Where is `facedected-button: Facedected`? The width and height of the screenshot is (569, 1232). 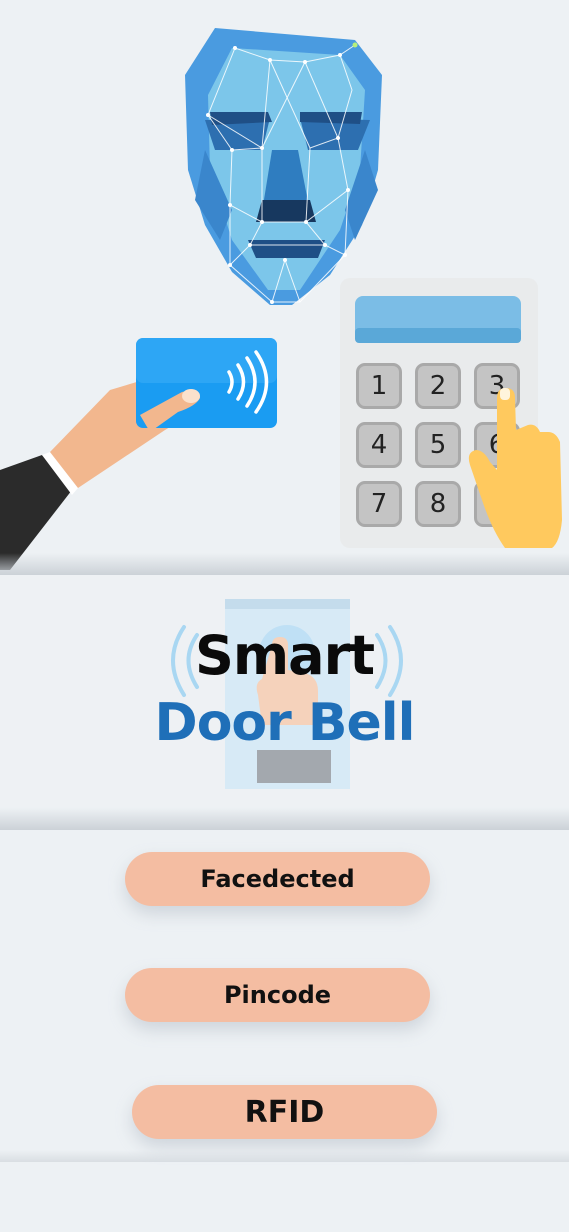
facedected-button: Facedected is located at coordinates (277, 879).